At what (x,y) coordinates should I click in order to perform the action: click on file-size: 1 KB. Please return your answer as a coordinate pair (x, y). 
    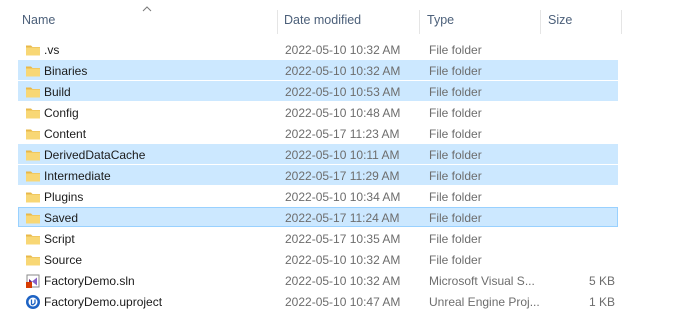
    Looking at the image, I should click on (601, 302).